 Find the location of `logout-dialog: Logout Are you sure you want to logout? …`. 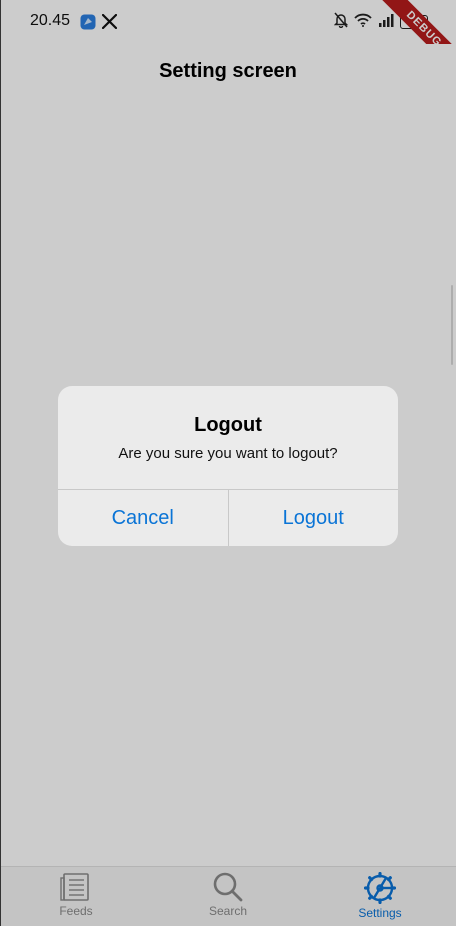

logout-dialog: Logout Are you sure you want to logout? … is located at coordinates (228, 466).